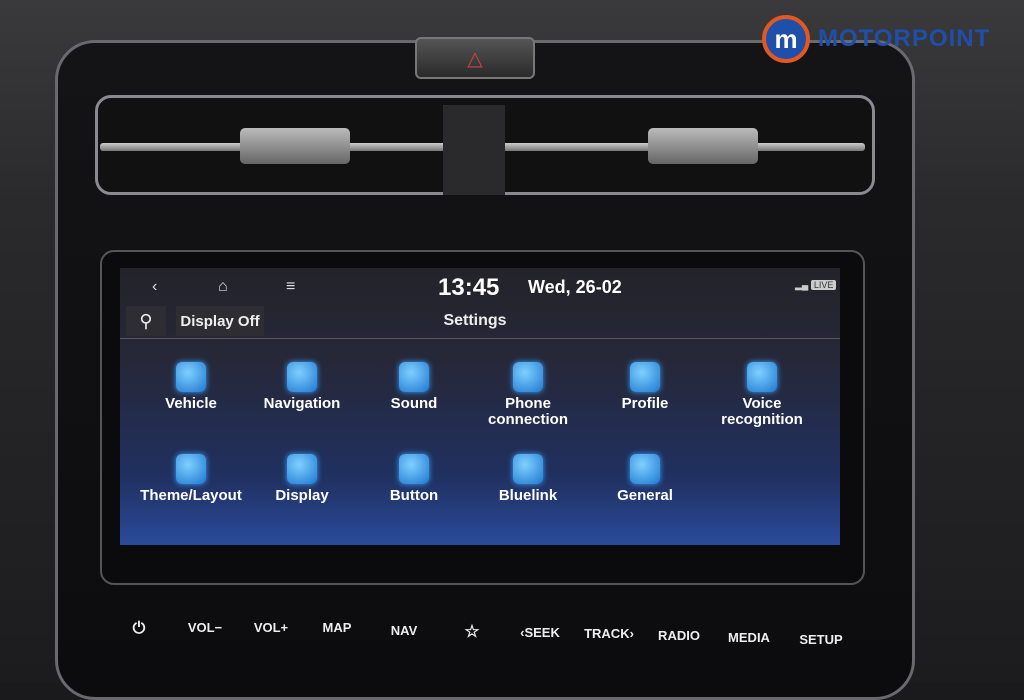 The width and height of the screenshot is (1024, 700). I want to click on settings-item-voice-recognition: Voice recognition, so click(762, 395).